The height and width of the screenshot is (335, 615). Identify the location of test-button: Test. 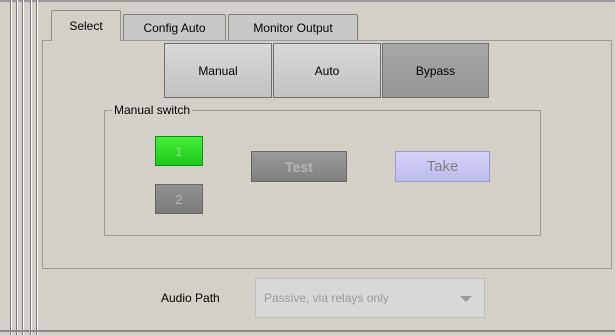
(299, 166).